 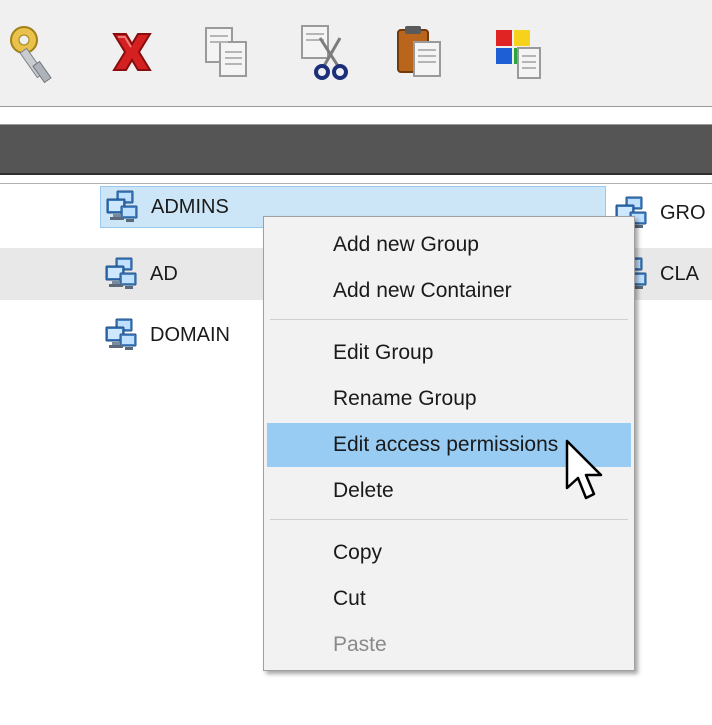 I want to click on list-header-bar, so click(x=356, y=150).